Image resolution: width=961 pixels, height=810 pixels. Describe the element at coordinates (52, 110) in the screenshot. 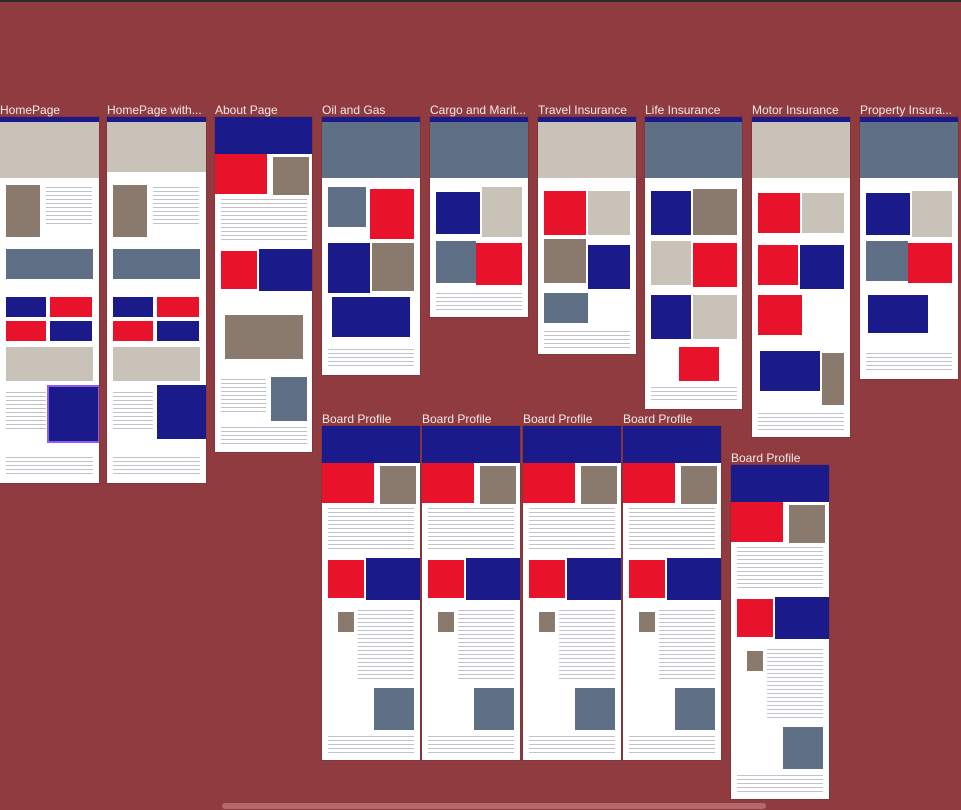

I see `frame-label-homepage: HomePage` at that location.